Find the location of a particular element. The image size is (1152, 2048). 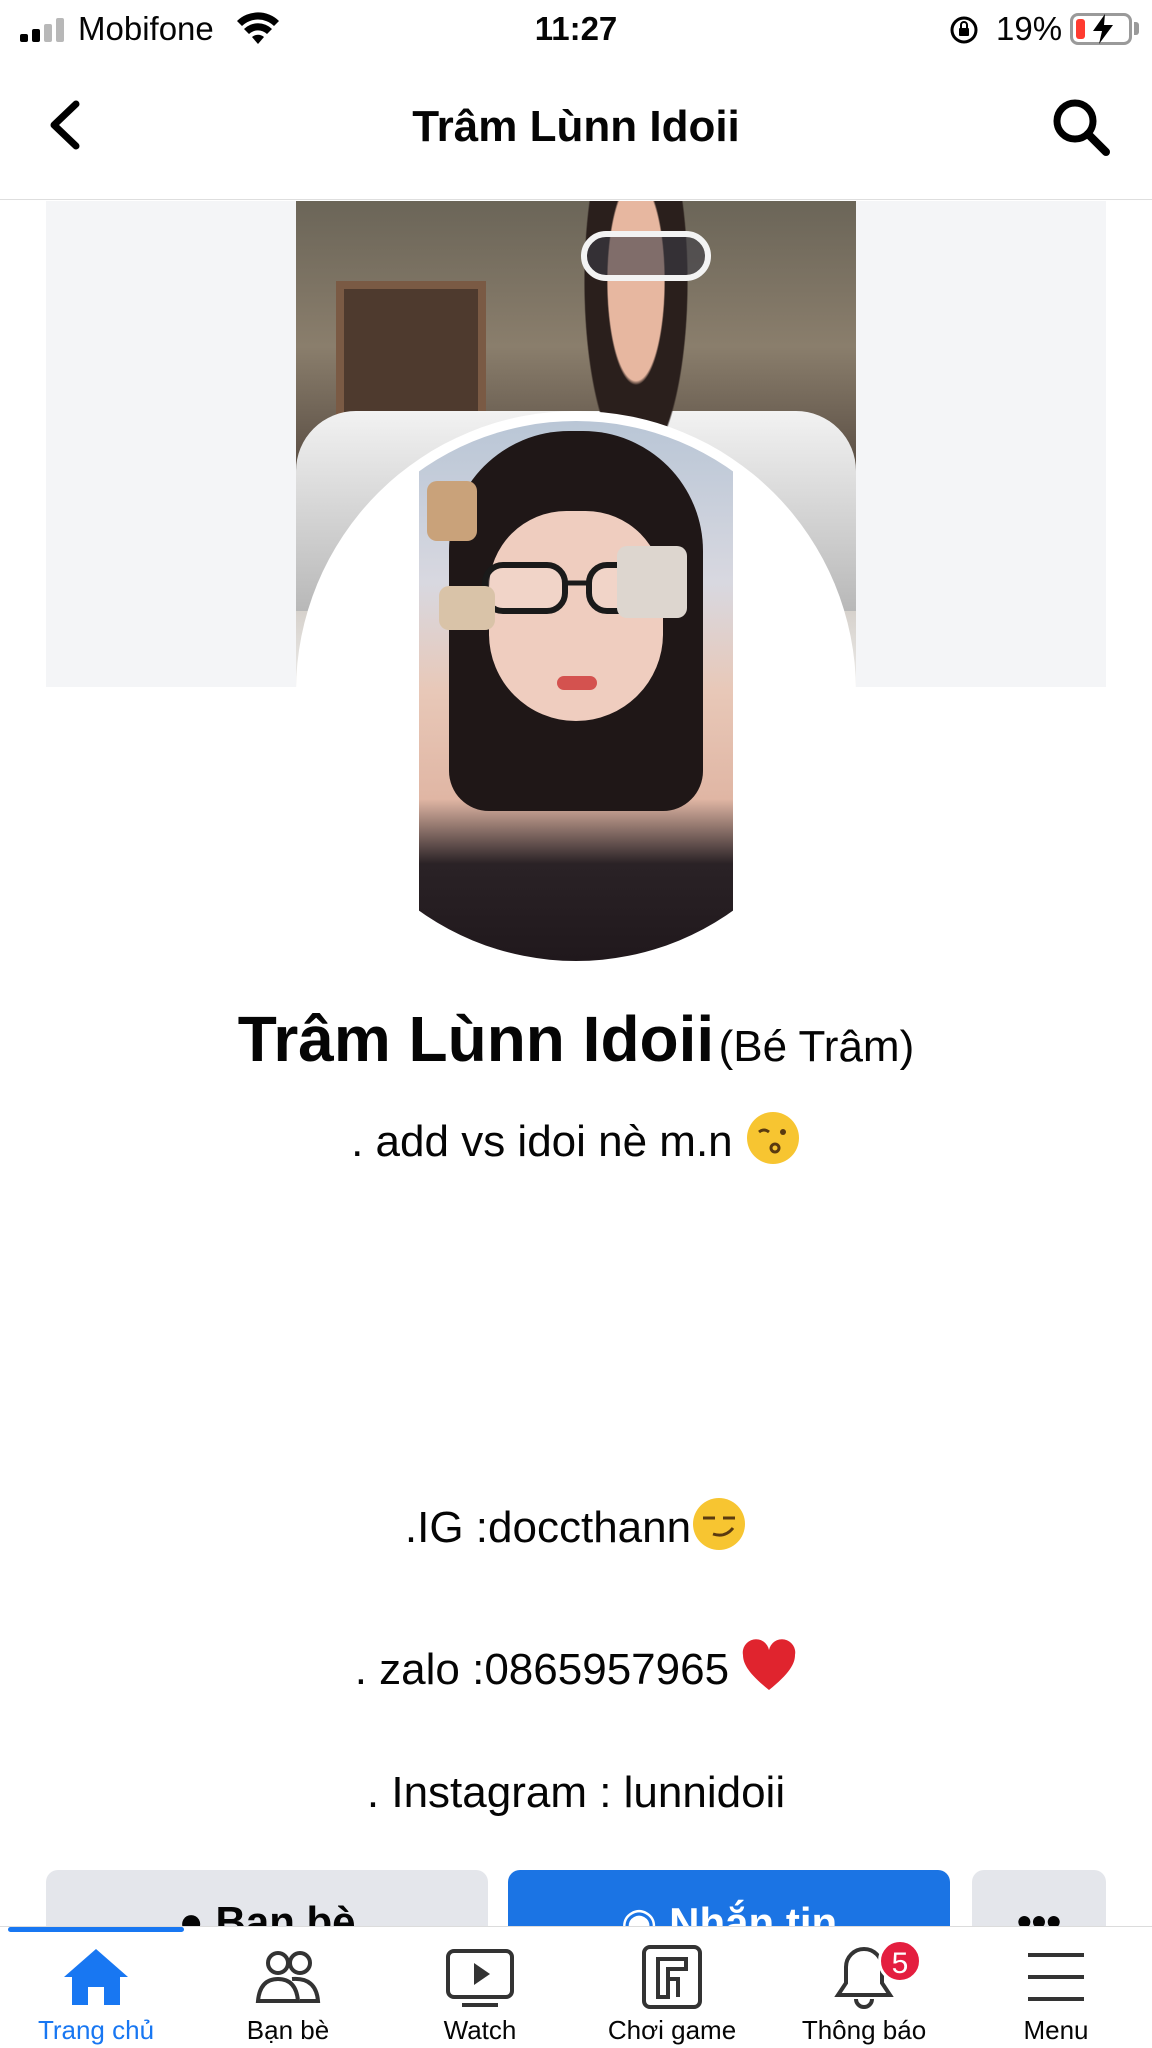

bio-line: . Instagram : lunnidoii is located at coordinates (576, 1793).